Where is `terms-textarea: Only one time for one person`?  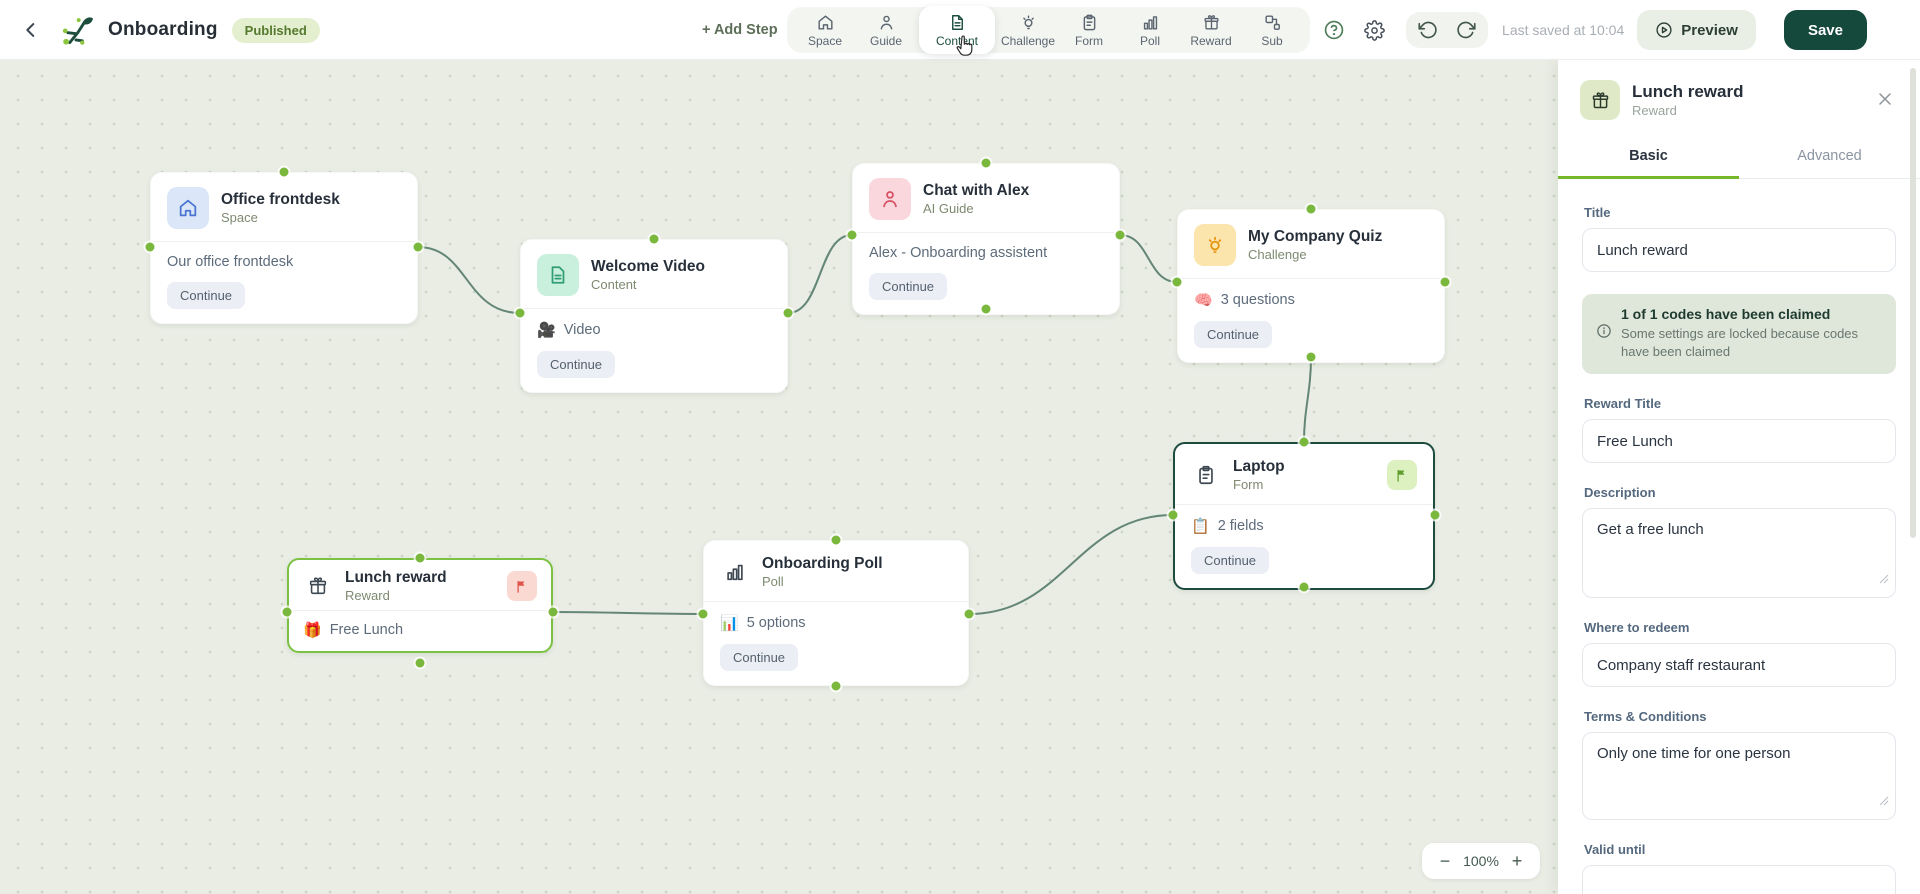 terms-textarea: Only one time for one person is located at coordinates (1739, 776).